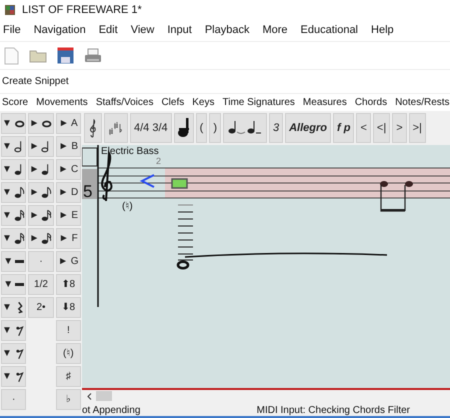  I want to click on menu-tab: Measures, so click(324, 102).